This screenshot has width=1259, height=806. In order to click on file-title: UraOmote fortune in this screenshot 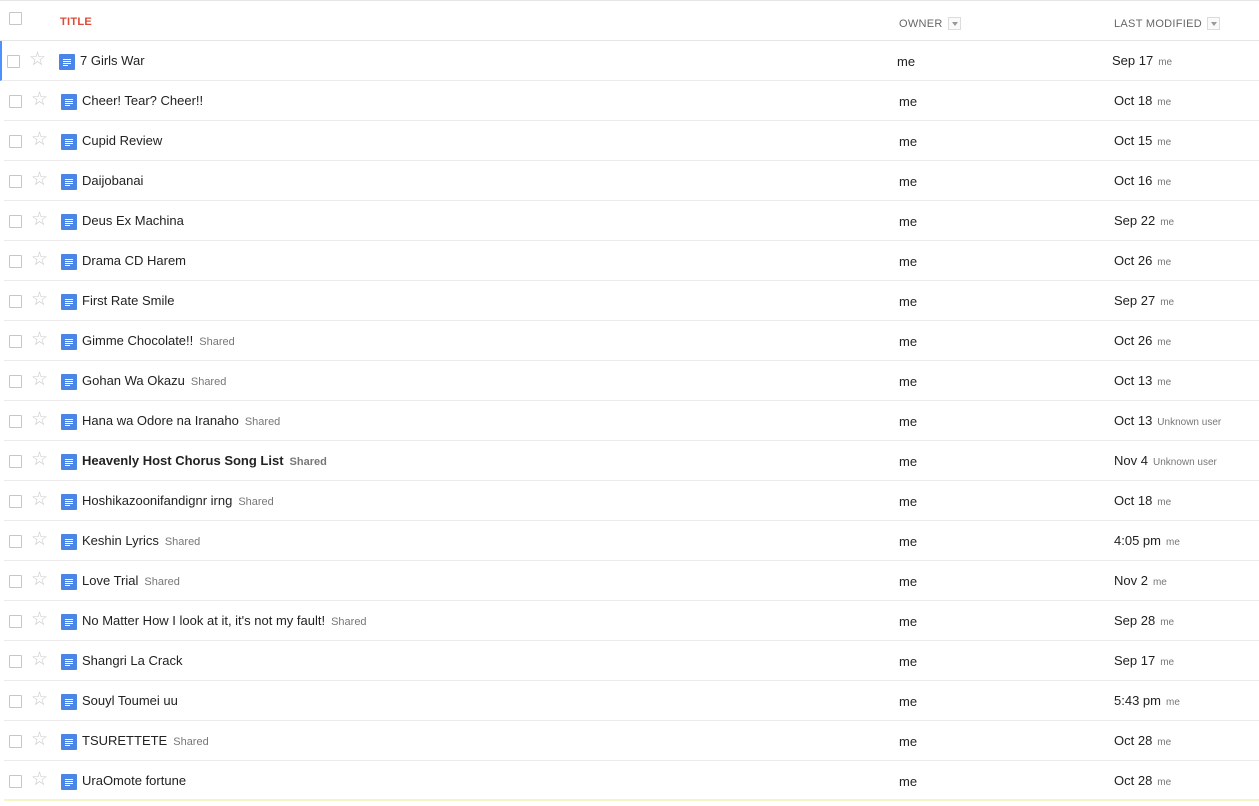, I will do `click(134, 780)`.